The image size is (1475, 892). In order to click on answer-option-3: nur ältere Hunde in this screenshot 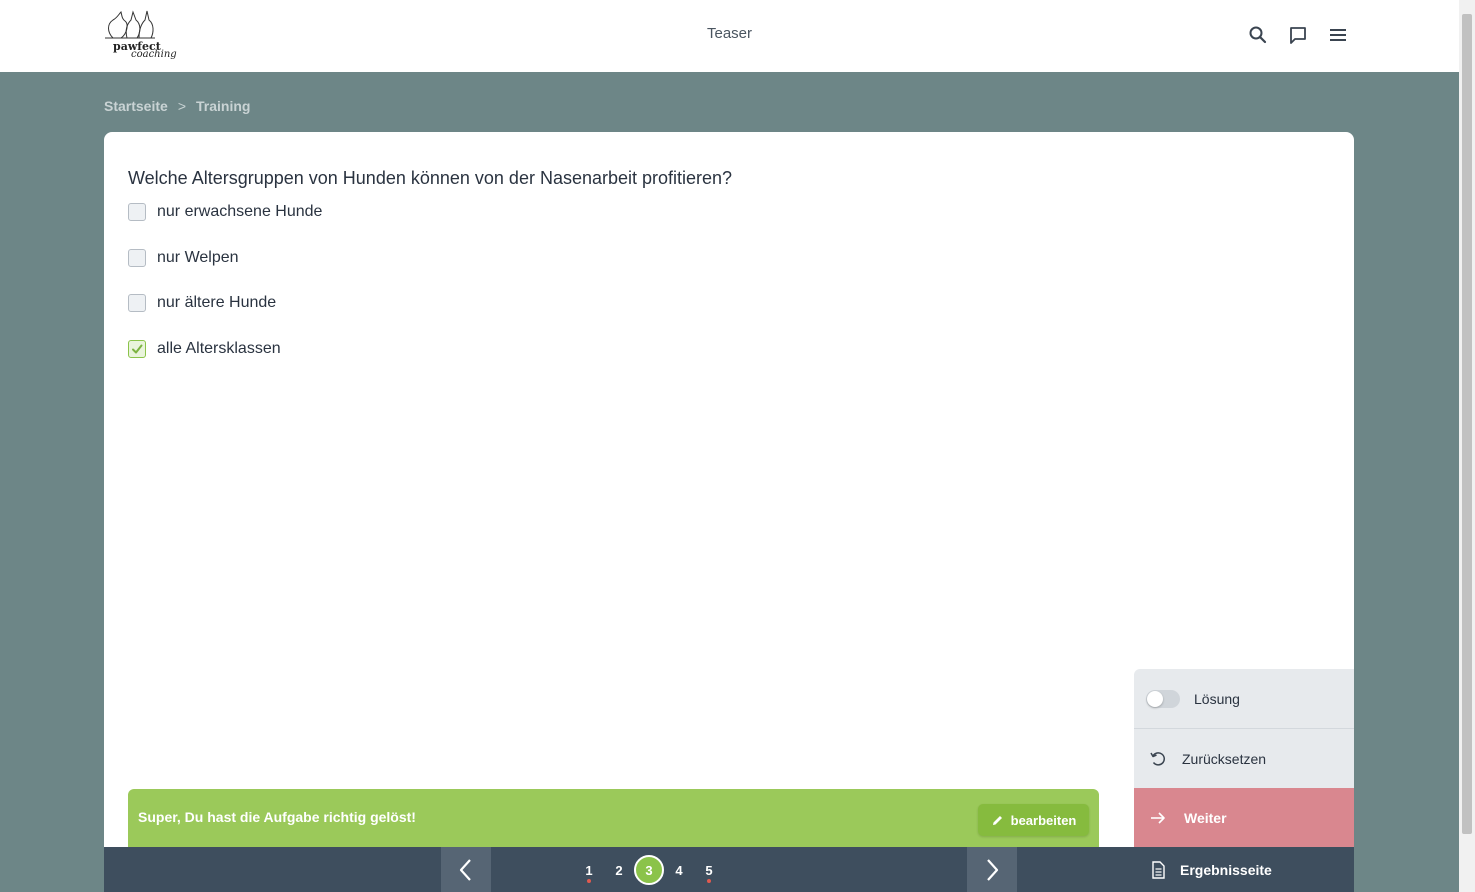, I will do `click(202, 303)`.